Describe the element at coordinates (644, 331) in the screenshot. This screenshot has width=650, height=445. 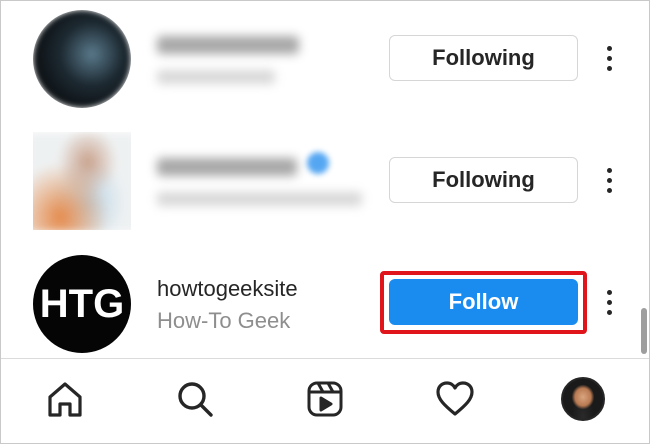
I see `scrollbar` at that location.